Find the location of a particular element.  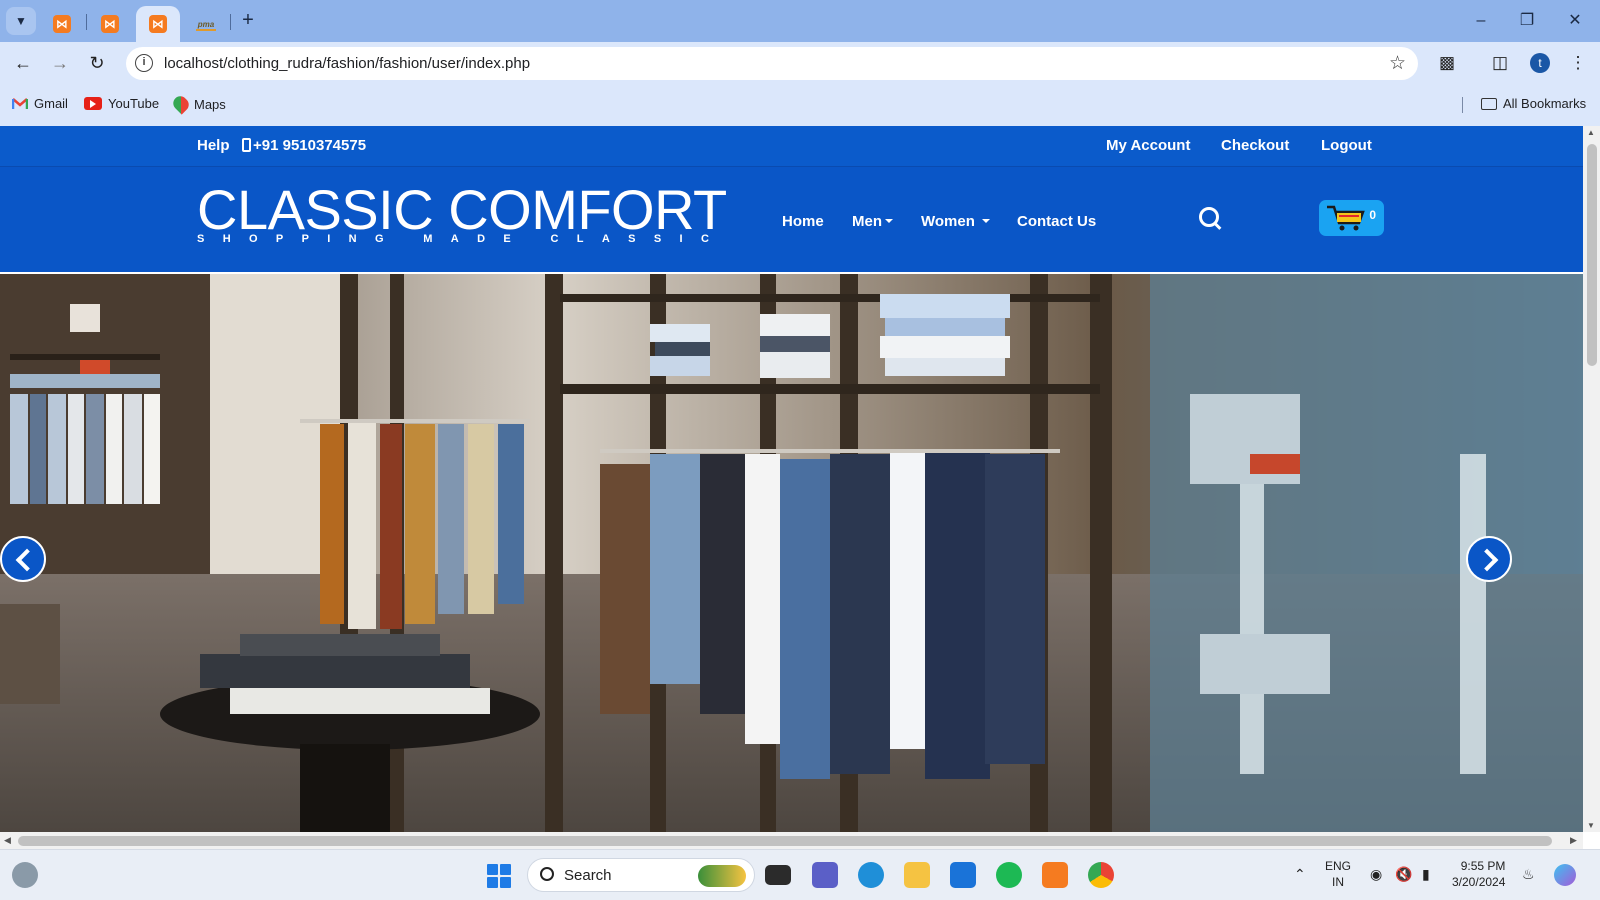

site-tagline: SHOPPING MADE CLASSIC is located at coordinates (453, 239).